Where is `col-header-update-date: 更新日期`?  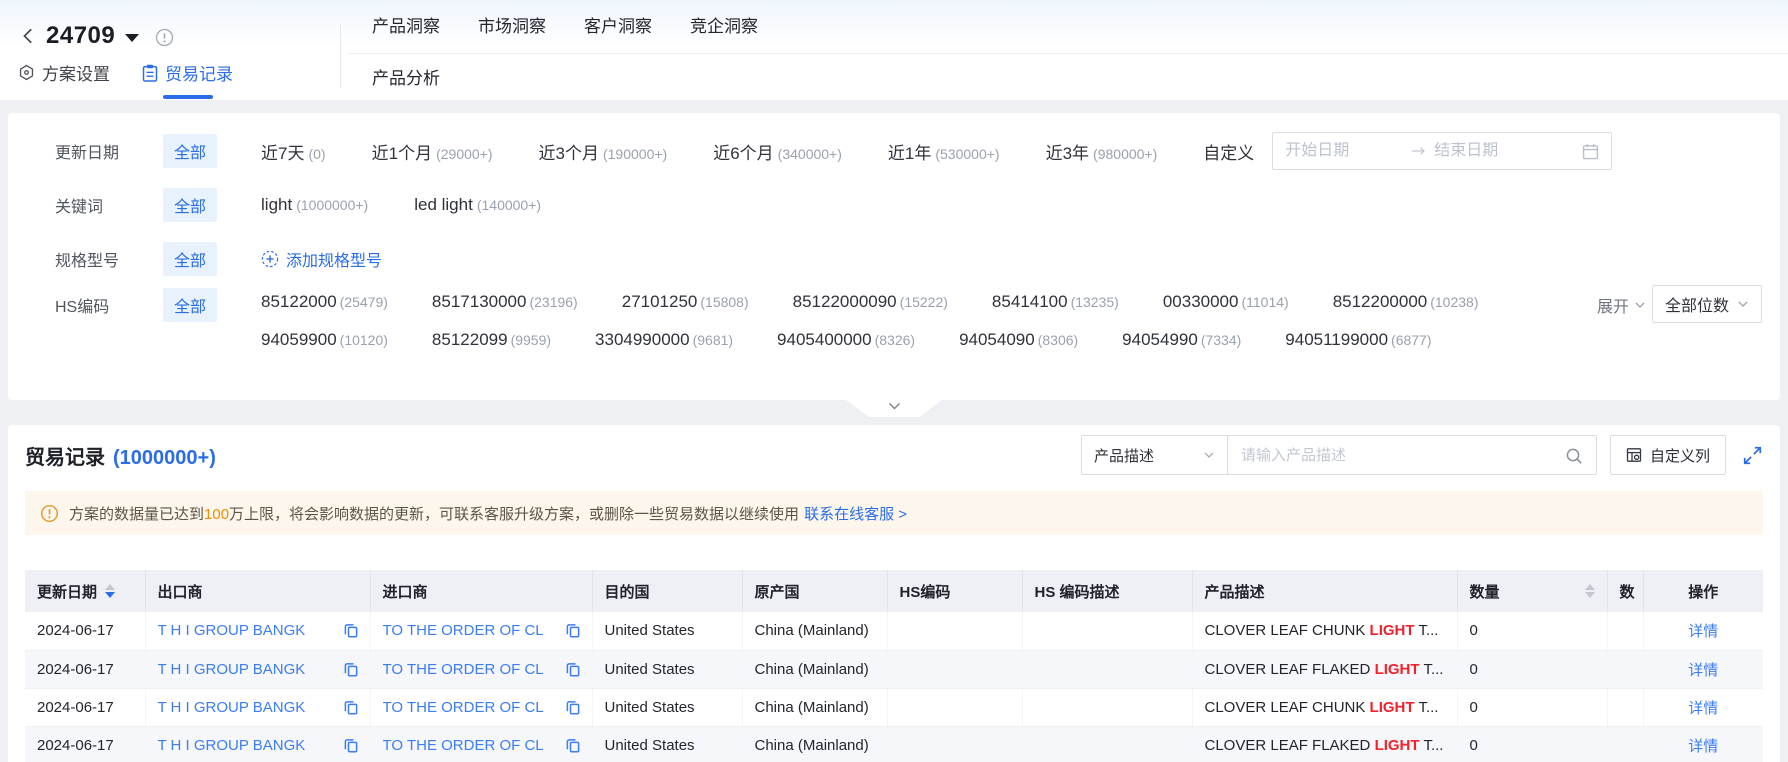 col-header-update-date: 更新日期 is located at coordinates (85, 591).